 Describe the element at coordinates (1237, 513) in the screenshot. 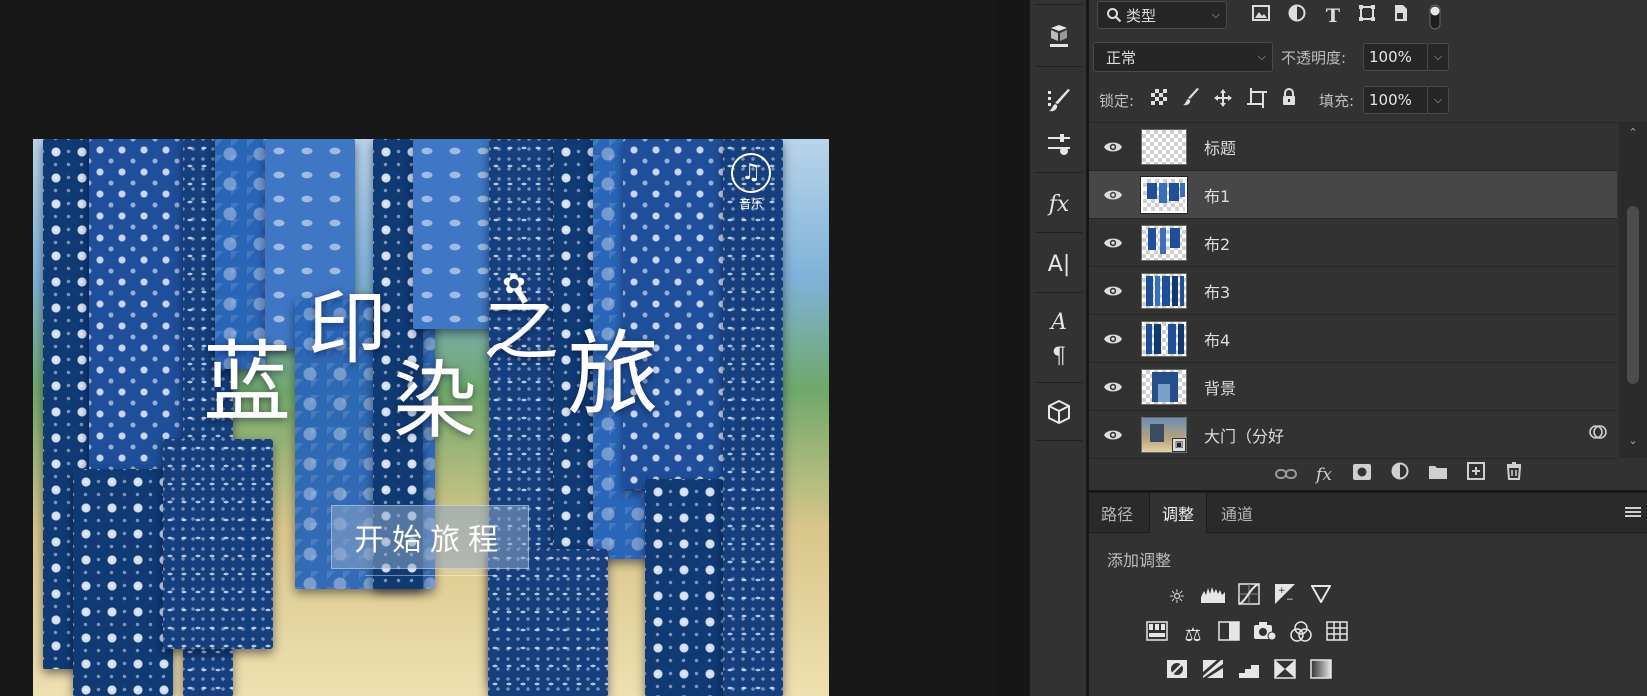

I see `tab-channels: 通道` at that location.